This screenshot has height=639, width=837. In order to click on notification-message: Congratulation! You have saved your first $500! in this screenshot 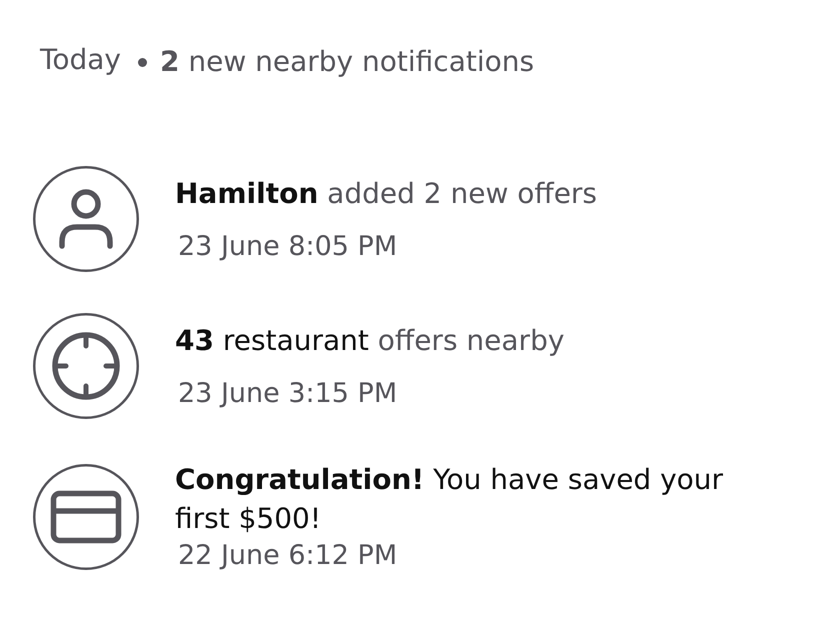, I will do `click(449, 499)`.